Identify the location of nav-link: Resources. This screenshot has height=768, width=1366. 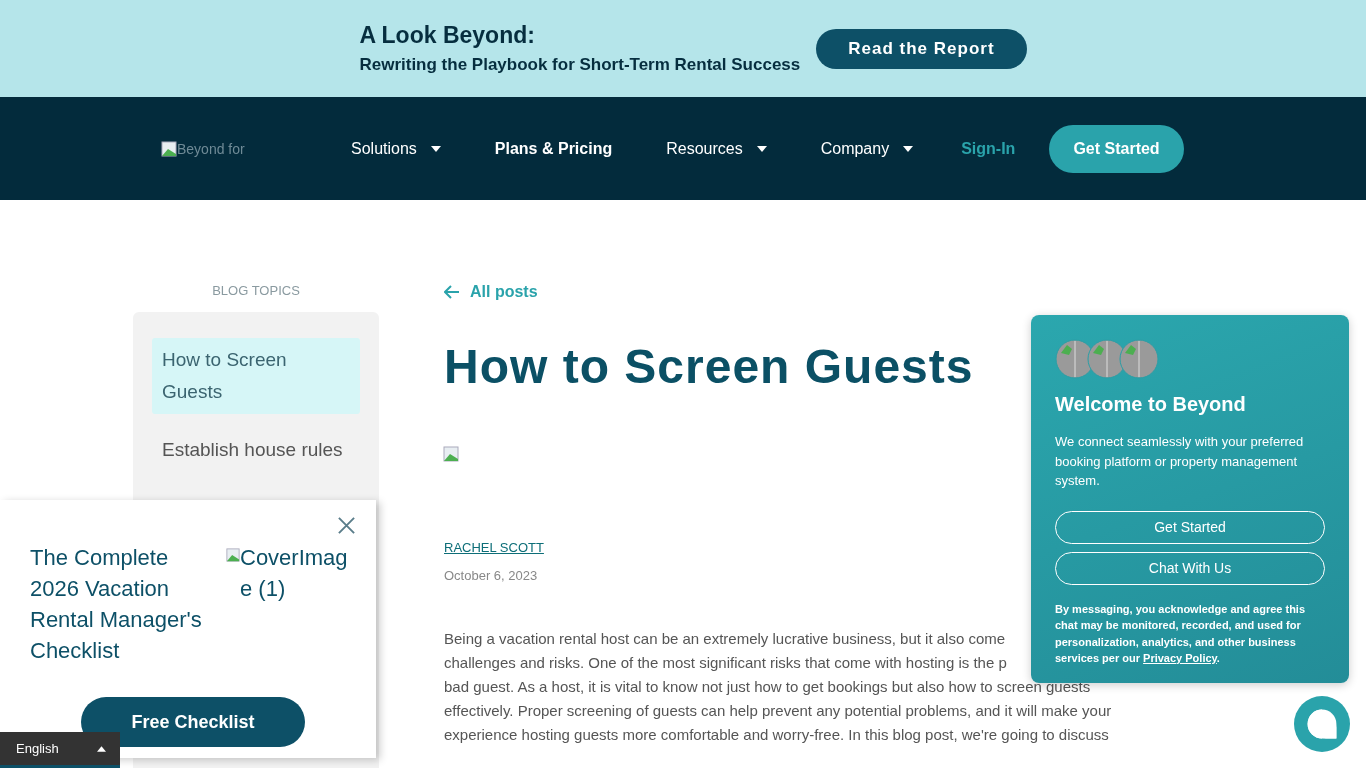
(704, 148).